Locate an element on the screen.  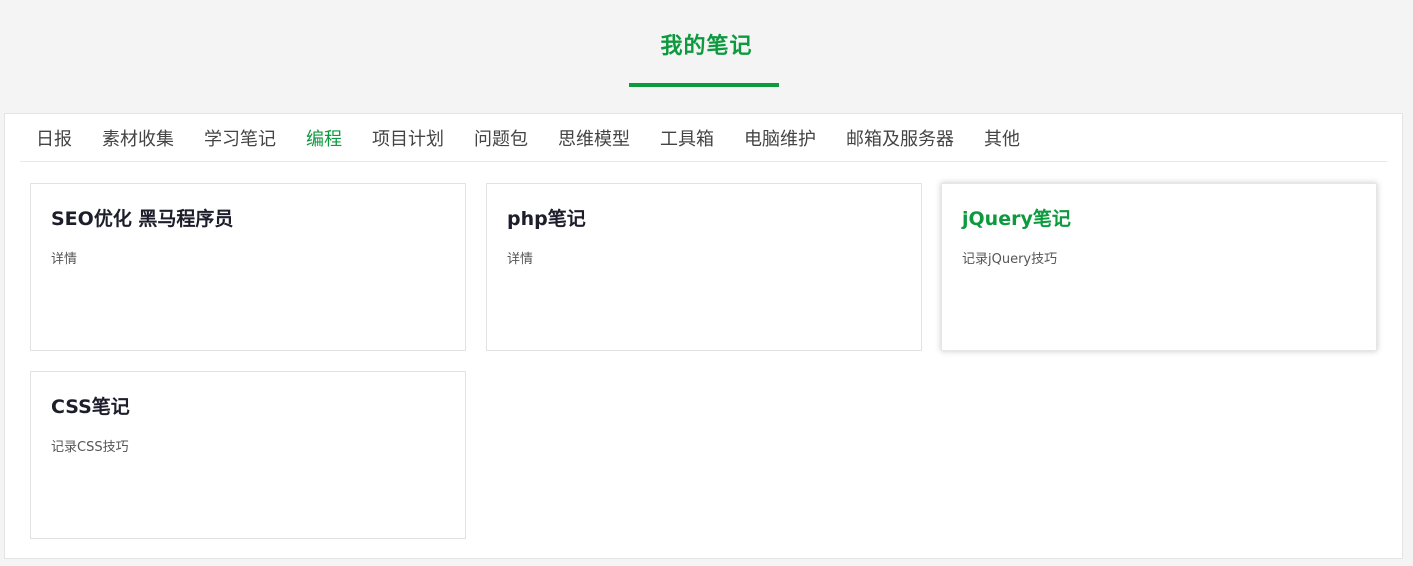
note-card-title: php笔记 is located at coordinates (546, 217).